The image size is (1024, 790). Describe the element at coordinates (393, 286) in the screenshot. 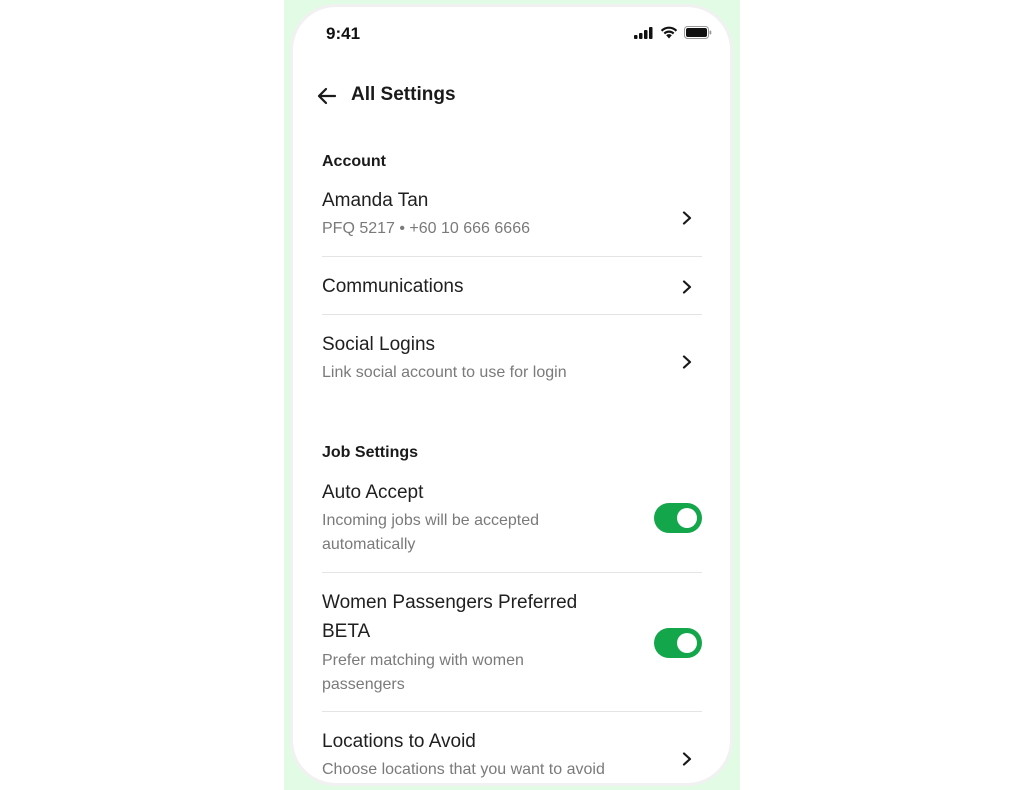

I see `communications-label: Communications` at that location.